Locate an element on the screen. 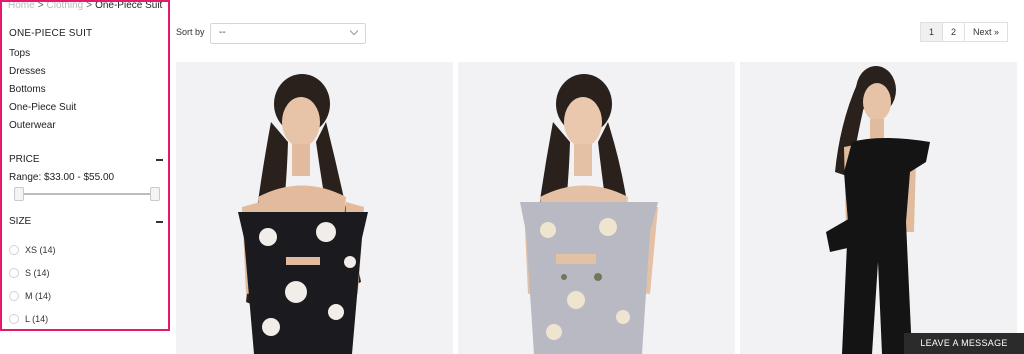 Image resolution: width=1024 pixels, height=354 pixels. size-option-s: S (14) is located at coordinates (32, 272).